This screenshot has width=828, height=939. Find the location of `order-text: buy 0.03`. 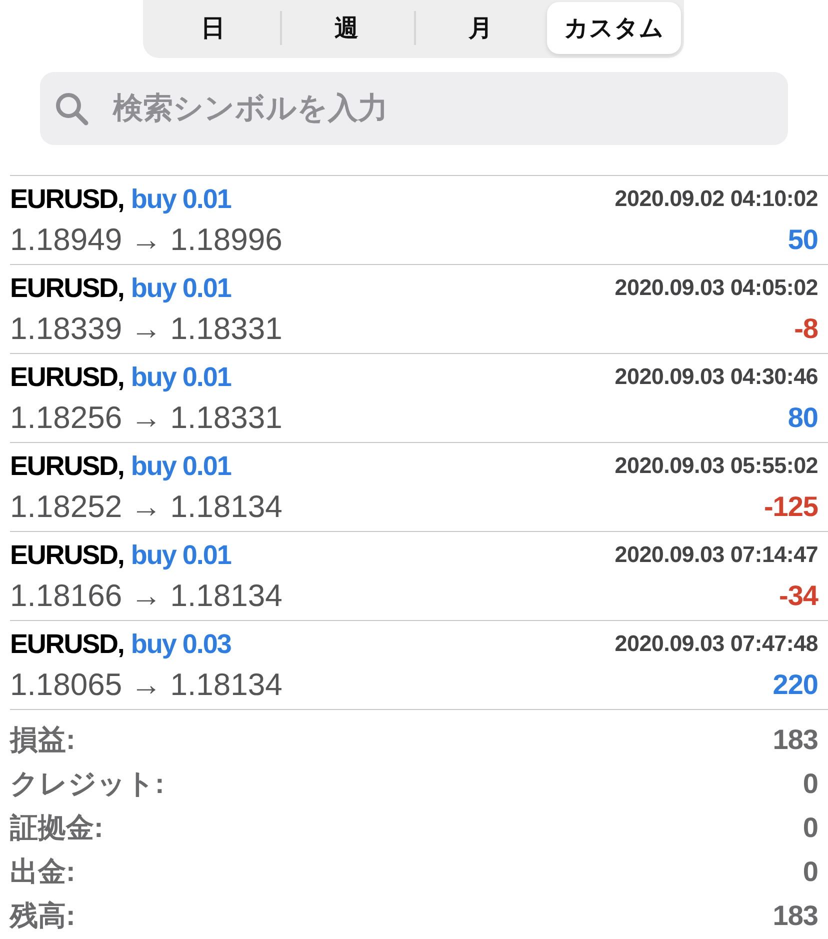

order-text: buy 0.03 is located at coordinates (180, 644).